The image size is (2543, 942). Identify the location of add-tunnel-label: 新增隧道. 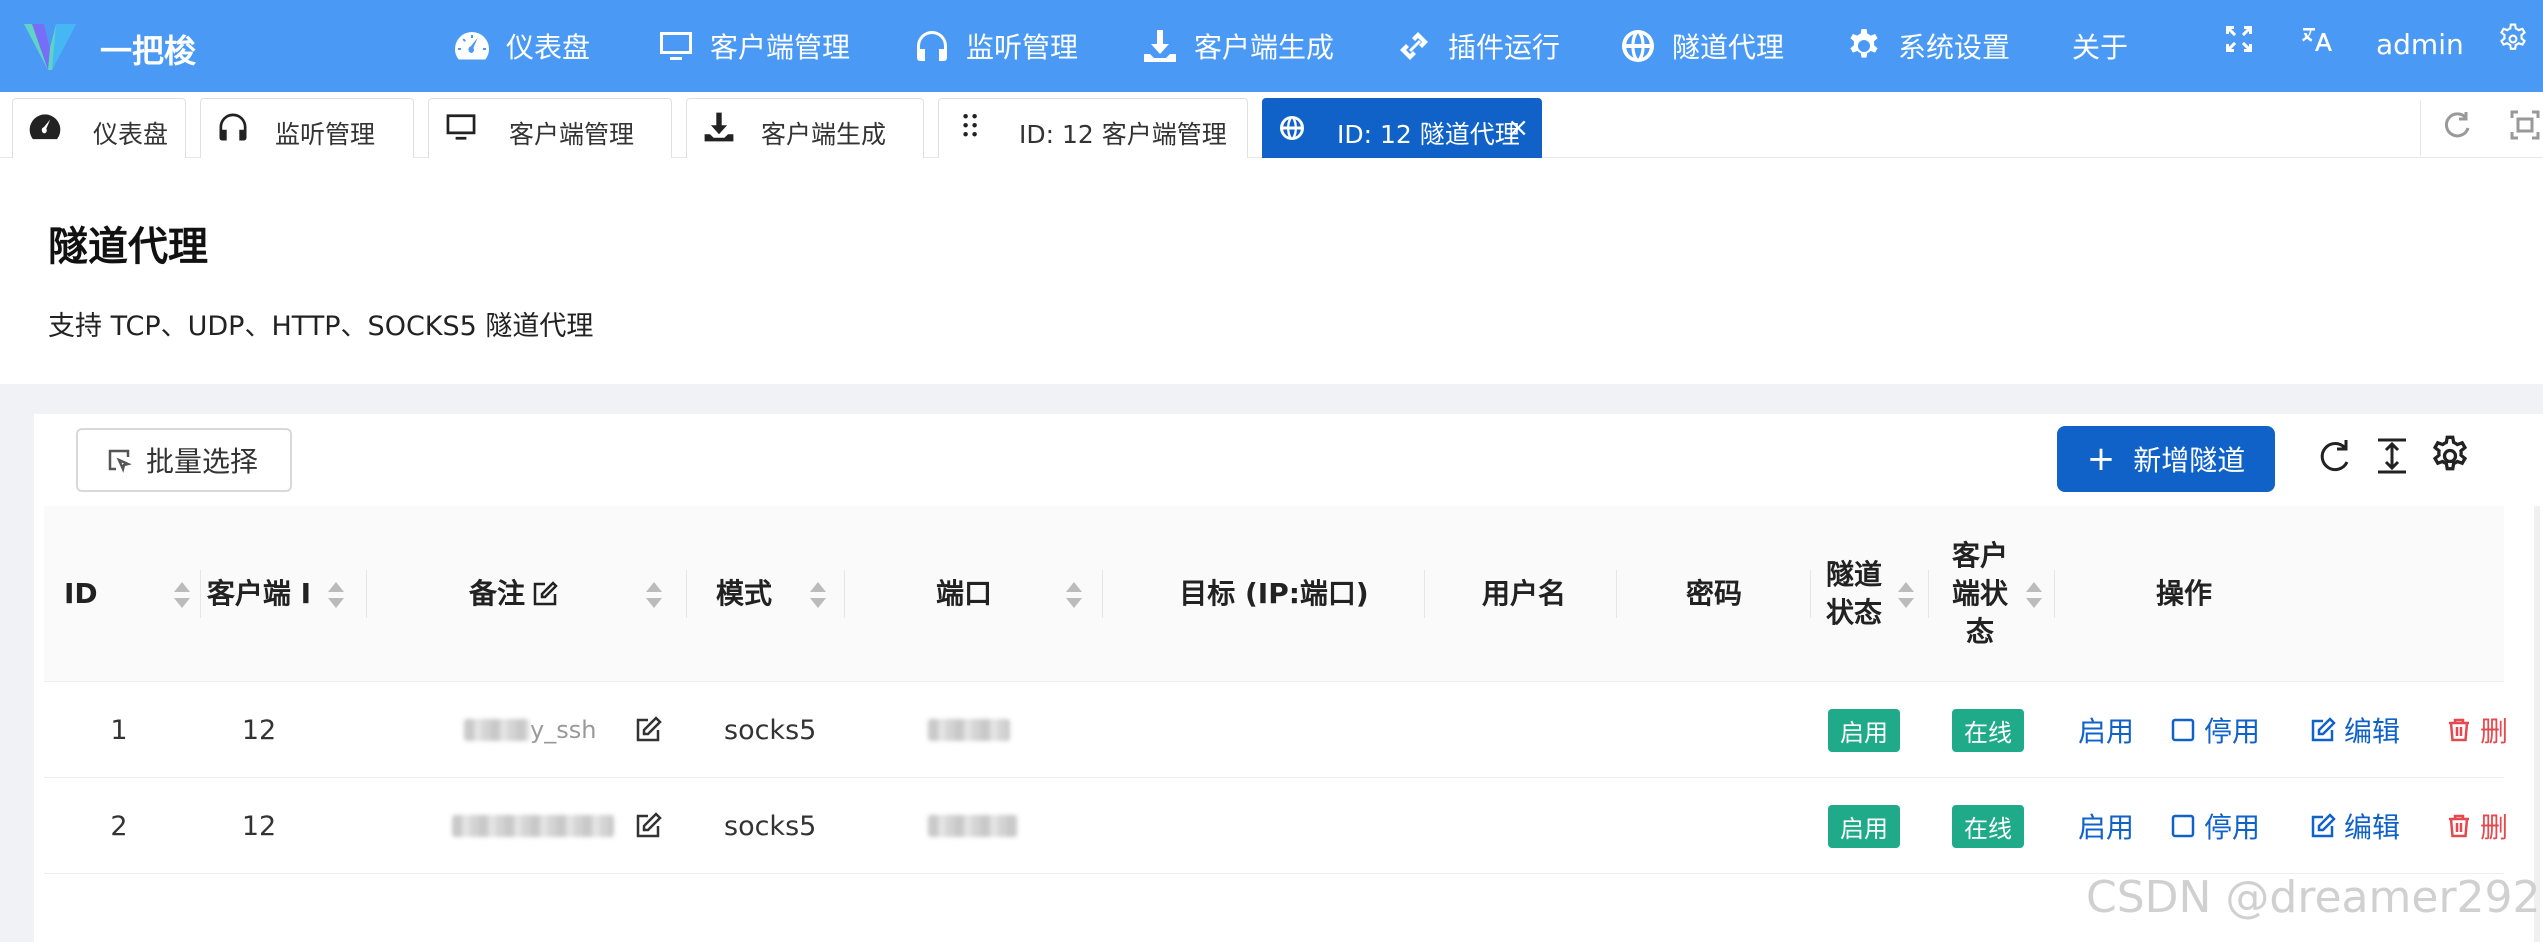
(2189, 460).